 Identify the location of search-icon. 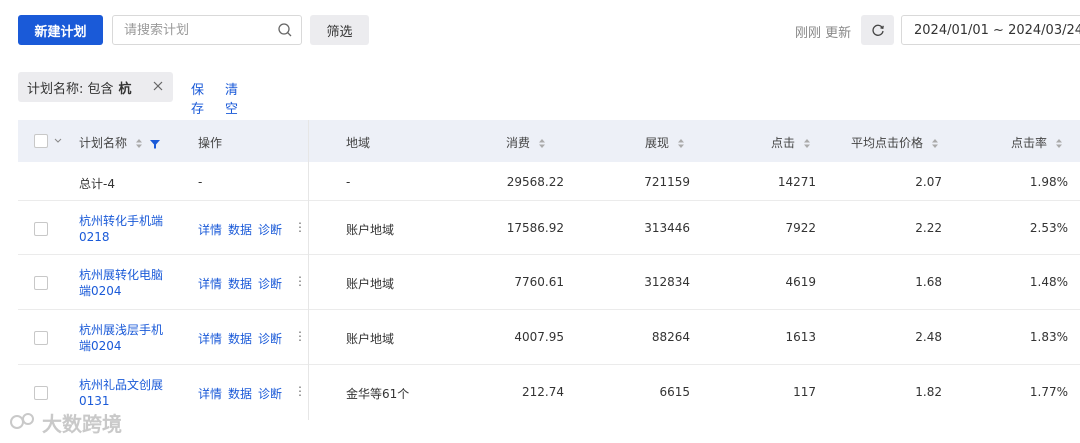
(285, 30).